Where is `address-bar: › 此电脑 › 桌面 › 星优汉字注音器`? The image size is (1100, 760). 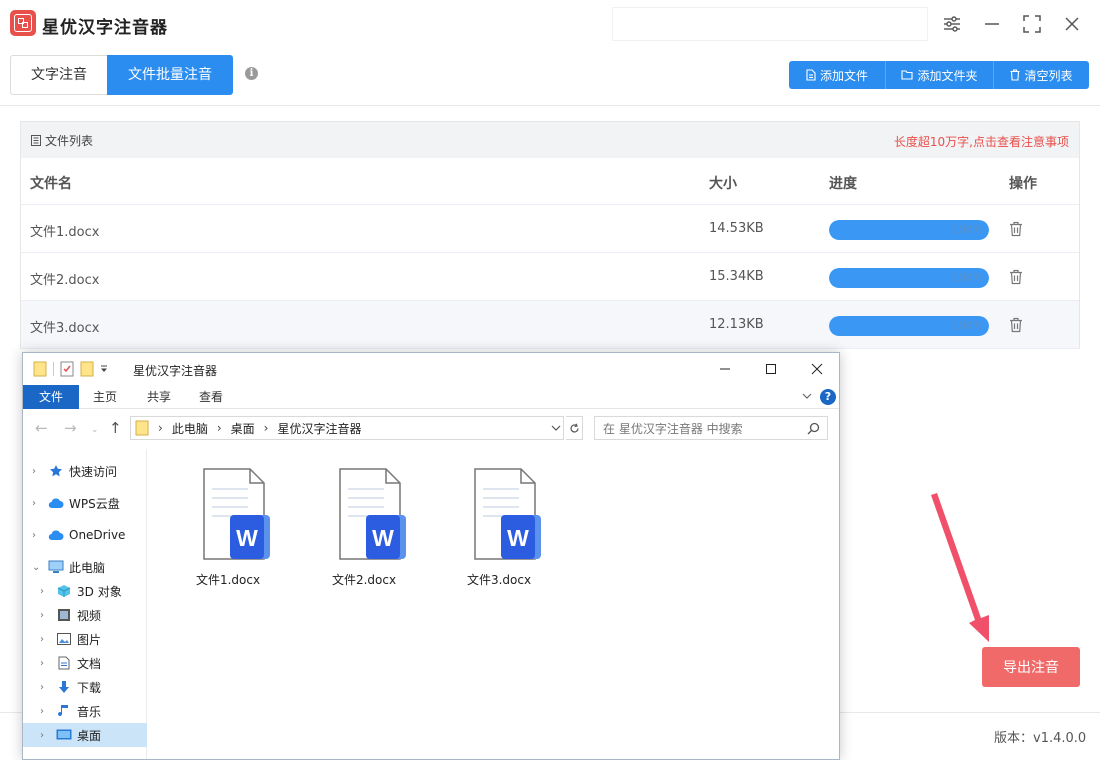 address-bar: › 此电脑 › 桌面 › 星优汉字注音器 is located at coordinates (347, 428).